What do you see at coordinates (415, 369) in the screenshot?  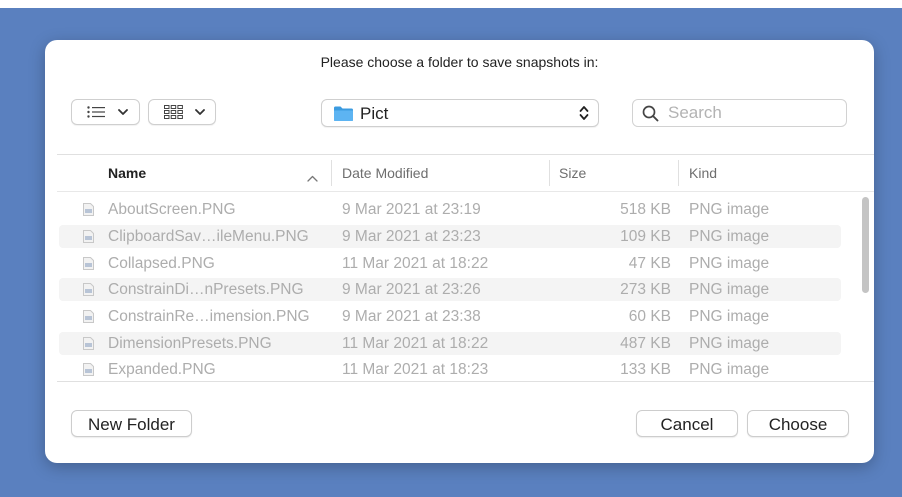 I see `file-date-modified: 11 Mar 2021 at 18:23` at bounding box center [415, 369].